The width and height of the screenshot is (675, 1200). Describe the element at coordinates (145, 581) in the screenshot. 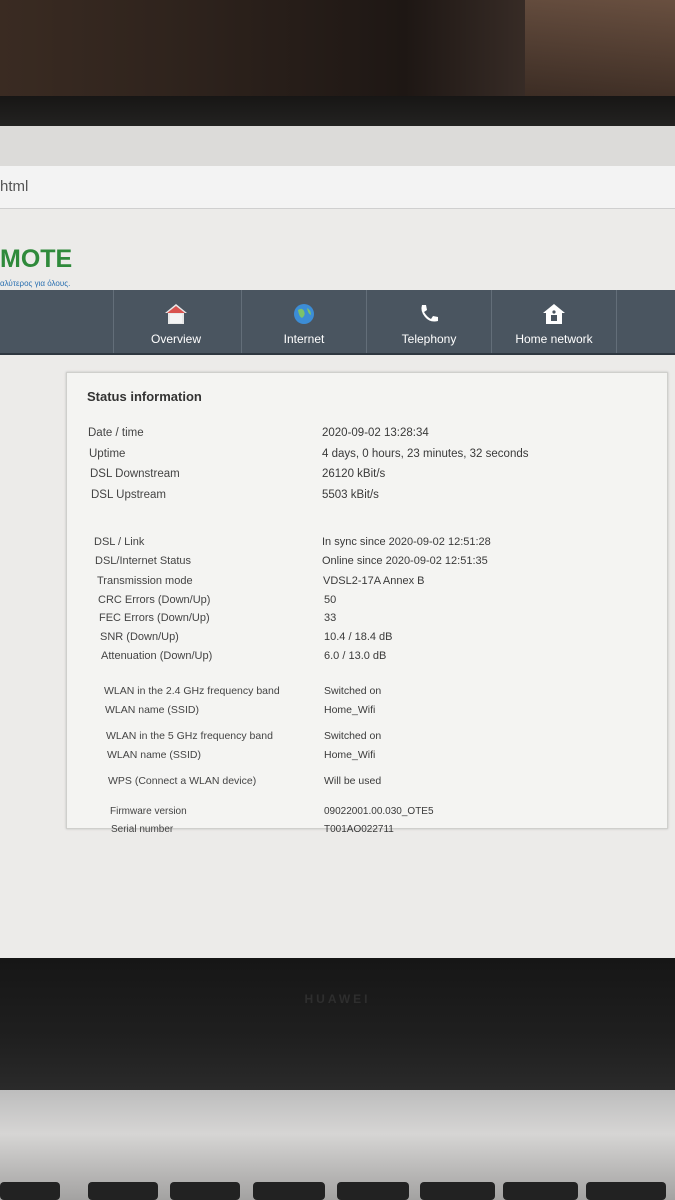

I see `row-label: Transmission mode` at that location.